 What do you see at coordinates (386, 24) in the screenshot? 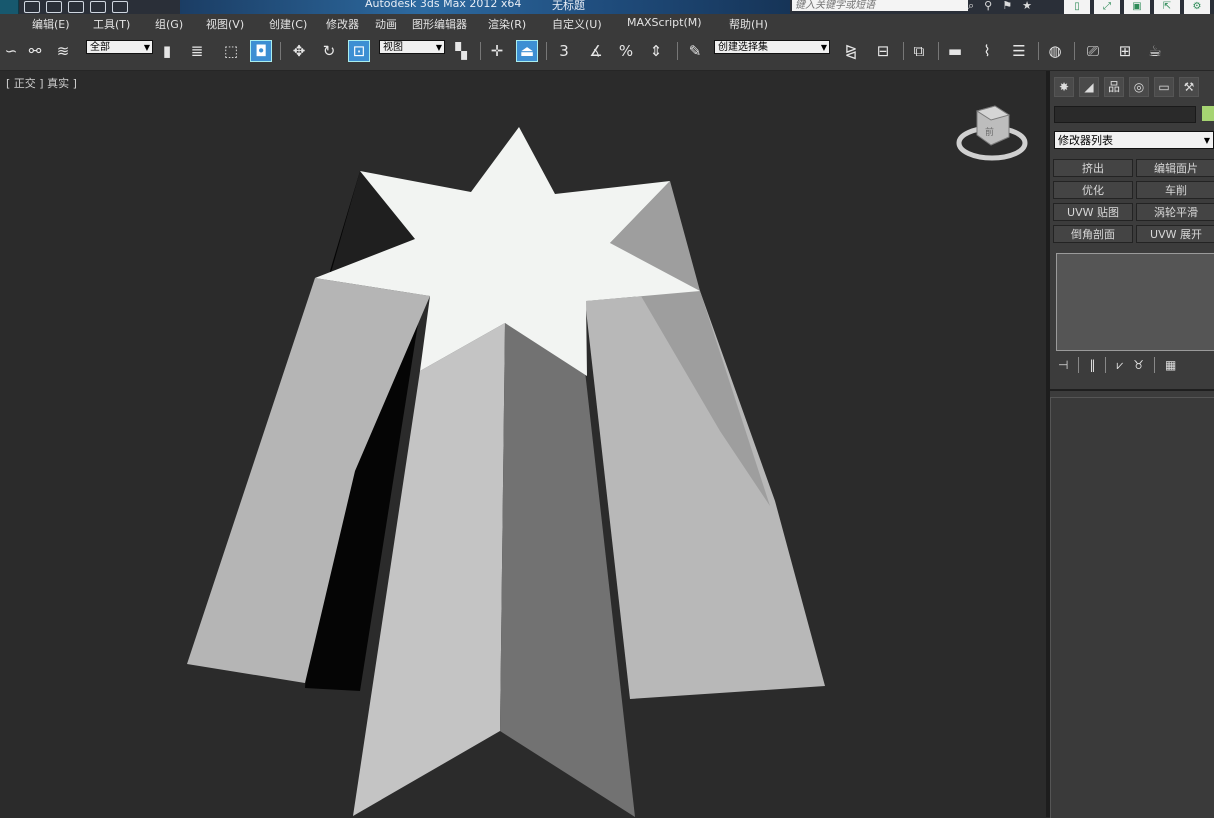
I see `menu-animation: 动画` at bounding box center [386, 24].